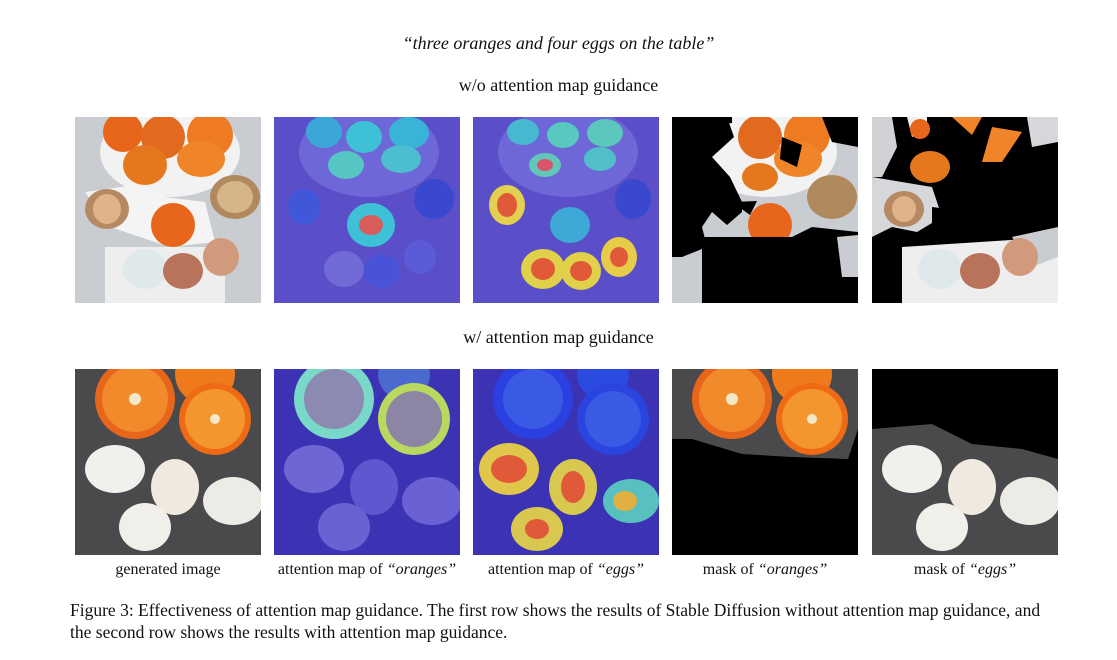  I want to click on col-label-mask-eggs: mask of “eggs”, so click(965, 570).